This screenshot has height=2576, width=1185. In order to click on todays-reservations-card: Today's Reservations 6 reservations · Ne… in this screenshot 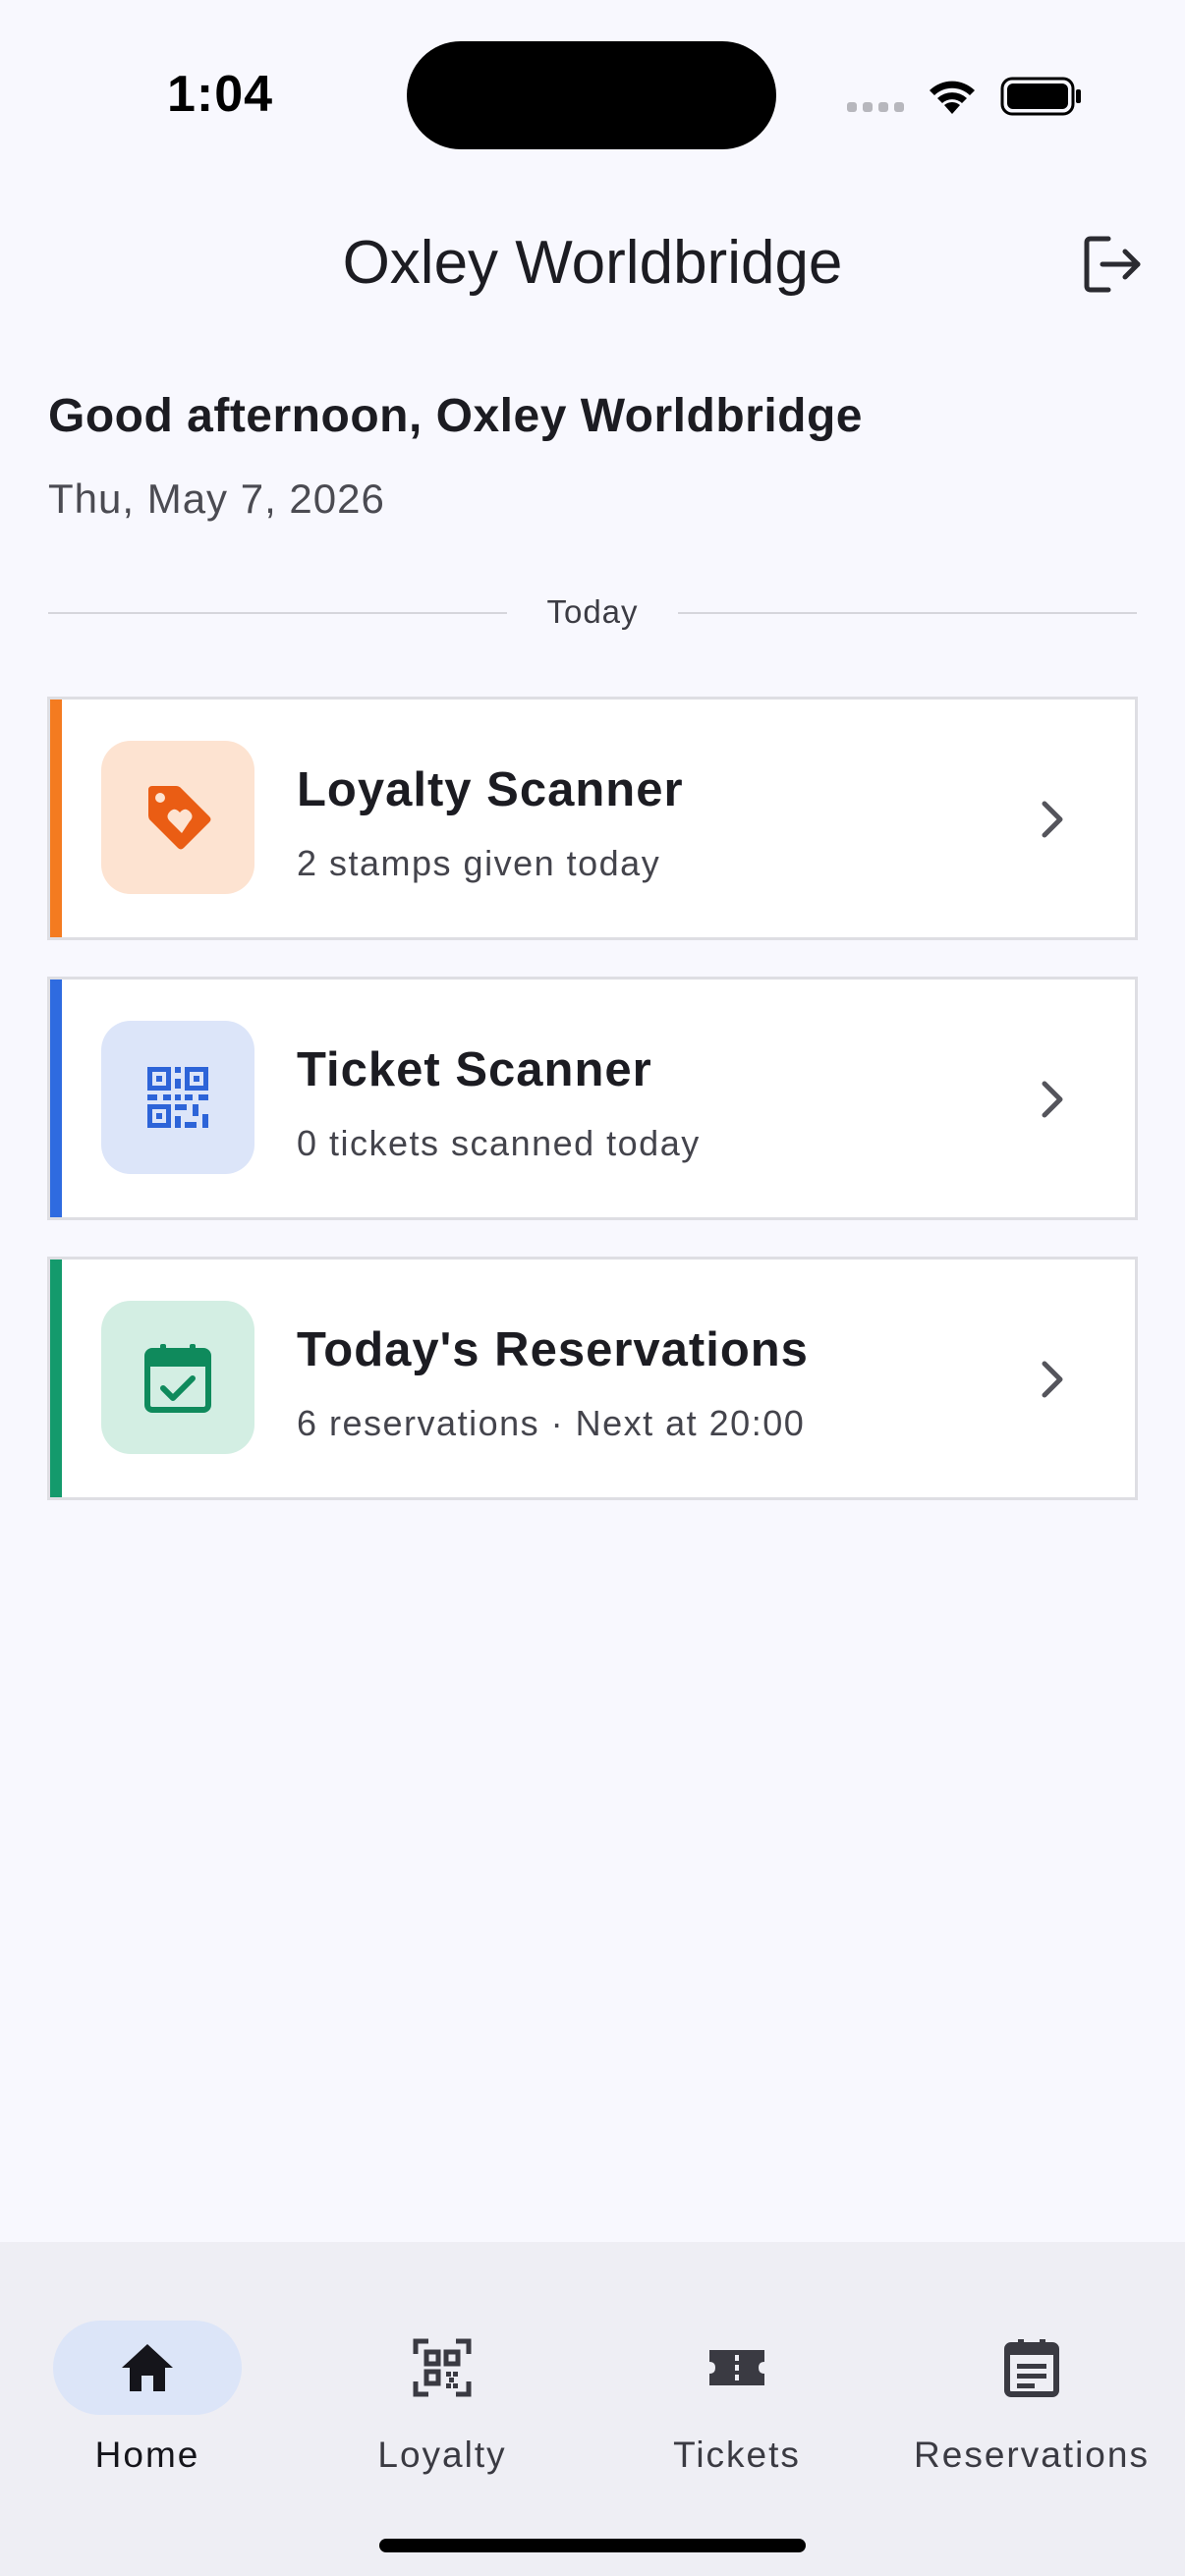, I will do `click(592, 1378)`.